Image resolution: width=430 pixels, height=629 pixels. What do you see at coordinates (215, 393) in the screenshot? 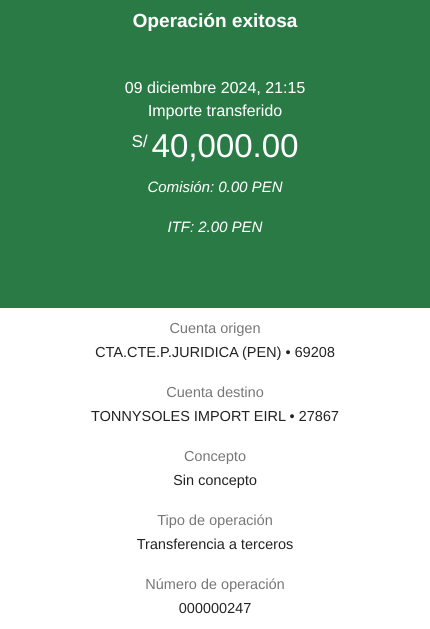
I see `detail-label: Cuenta destino` at bounding box center [215, 393].